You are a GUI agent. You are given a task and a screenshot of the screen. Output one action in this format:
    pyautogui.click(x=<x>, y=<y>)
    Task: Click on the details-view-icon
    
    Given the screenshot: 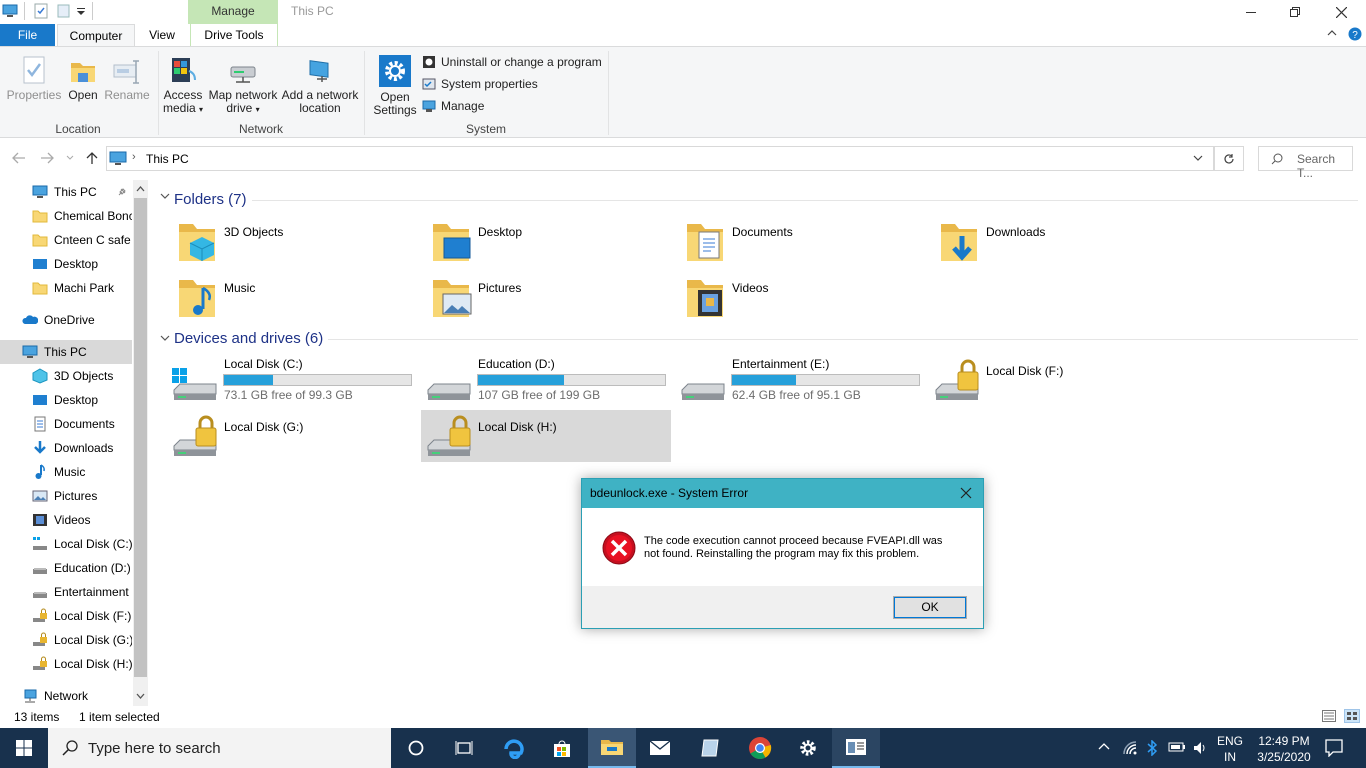 What is the action you would take?
    pyautogui.click(x=1329, y=716)
    